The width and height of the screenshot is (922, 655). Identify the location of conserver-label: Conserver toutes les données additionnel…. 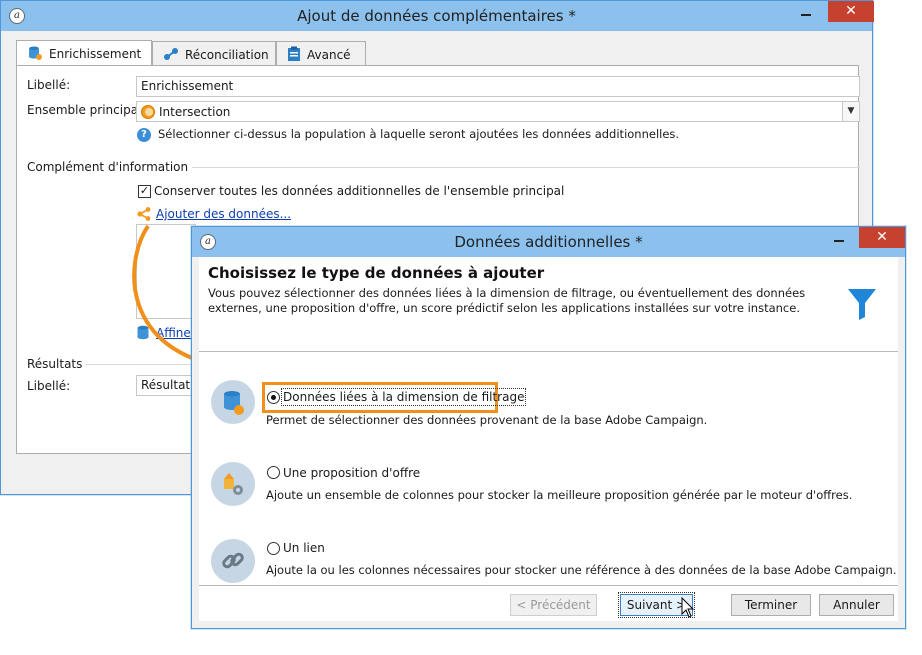
(359, 191).